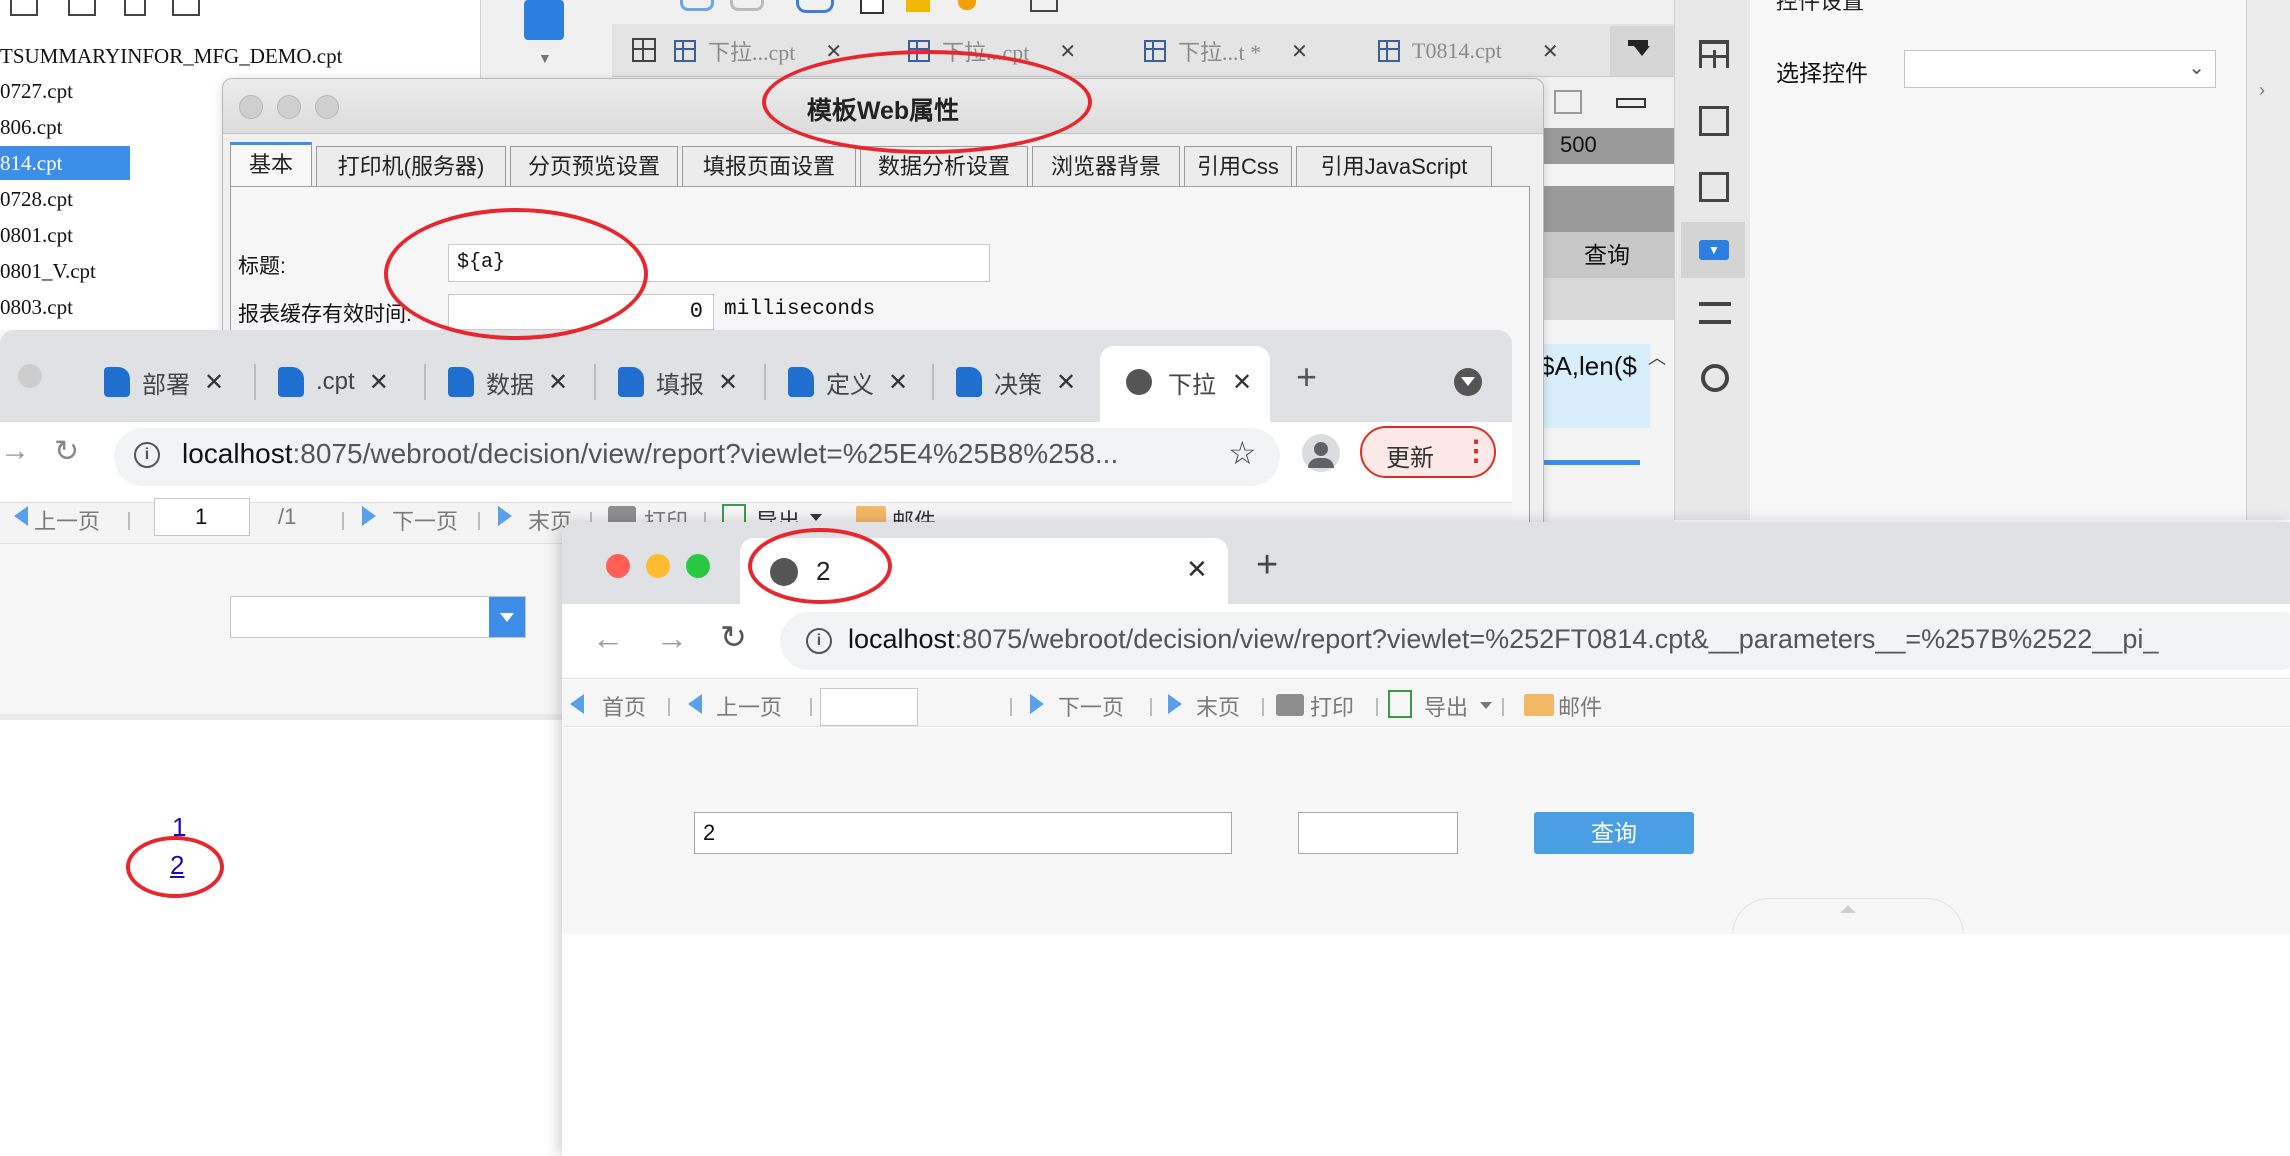 The width and height of the screenshot is (2290, 1156). I want to click on save-icon, so click(82, 8).